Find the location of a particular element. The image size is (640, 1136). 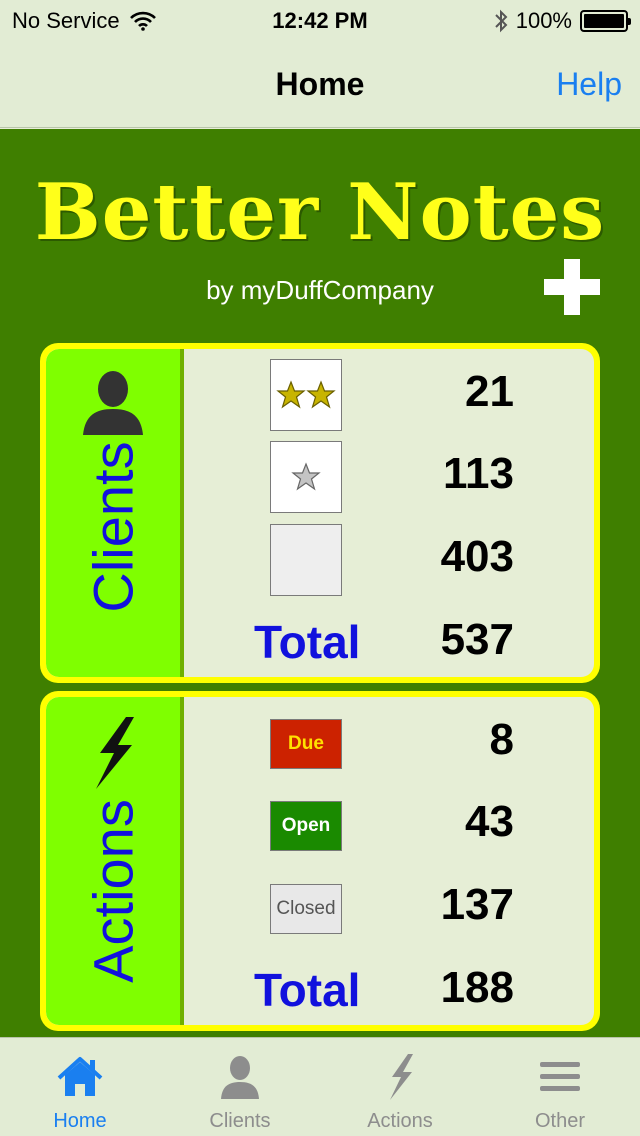

help-button: Help is located at coordinates (589, 84).